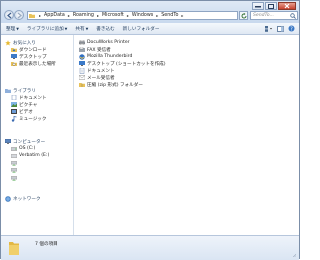 This screenshot has height=260, width=320. What do you see at coordinates (81, 29) in the screenshot?
I see `share-button: 共有 ▼` at bounding box center [81, 29].